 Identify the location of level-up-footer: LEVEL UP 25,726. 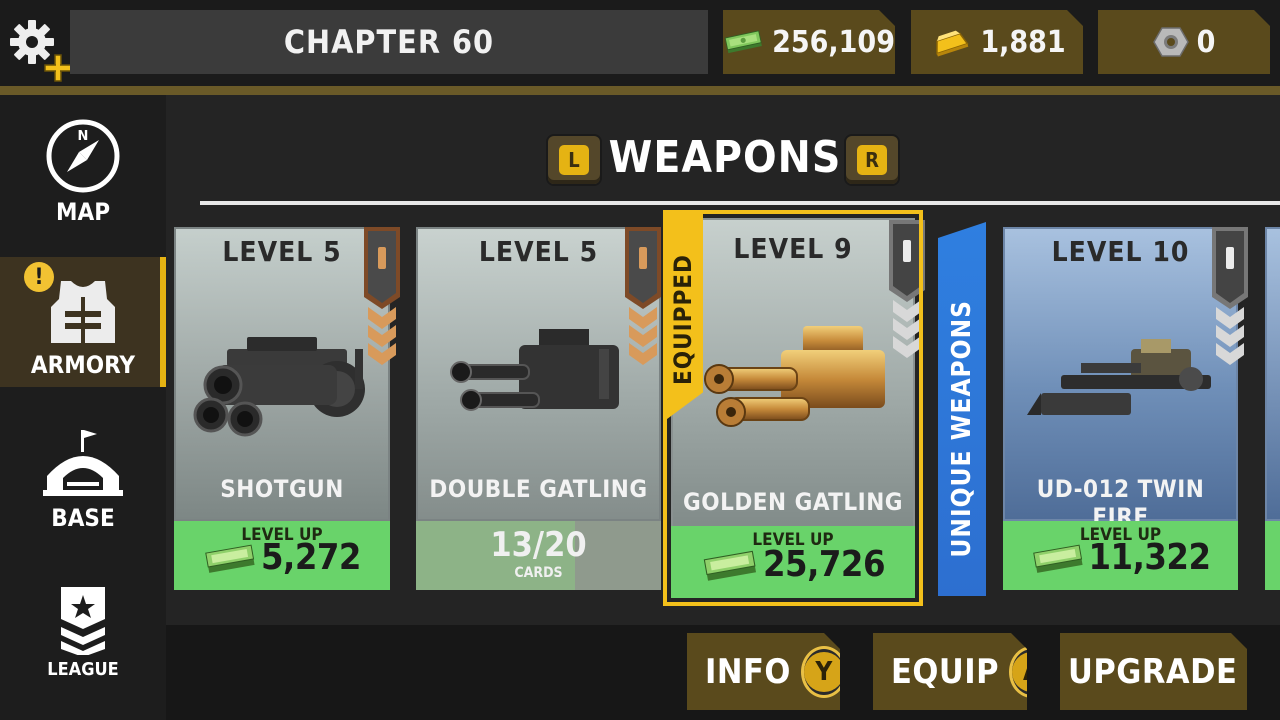
(793, 562).